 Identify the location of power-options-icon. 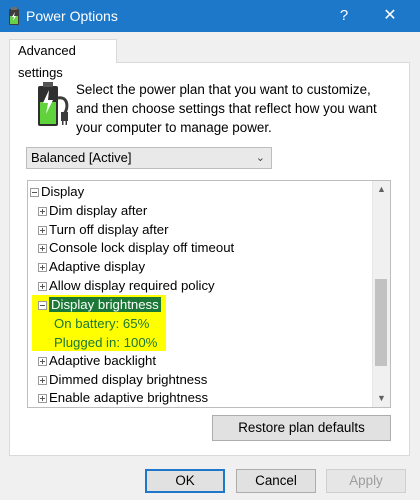
(14, 16).